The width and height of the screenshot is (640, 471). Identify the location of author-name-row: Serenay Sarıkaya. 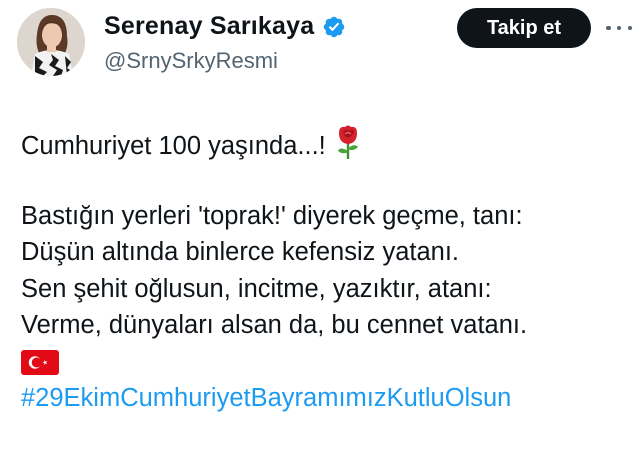
(225, 26).